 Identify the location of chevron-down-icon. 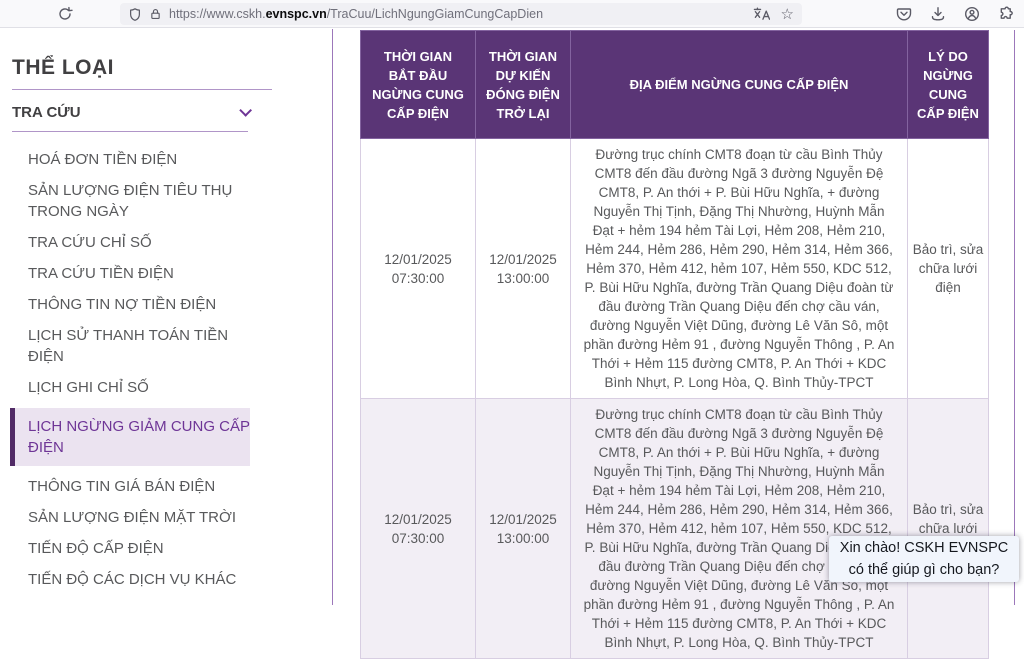
(245, 110).